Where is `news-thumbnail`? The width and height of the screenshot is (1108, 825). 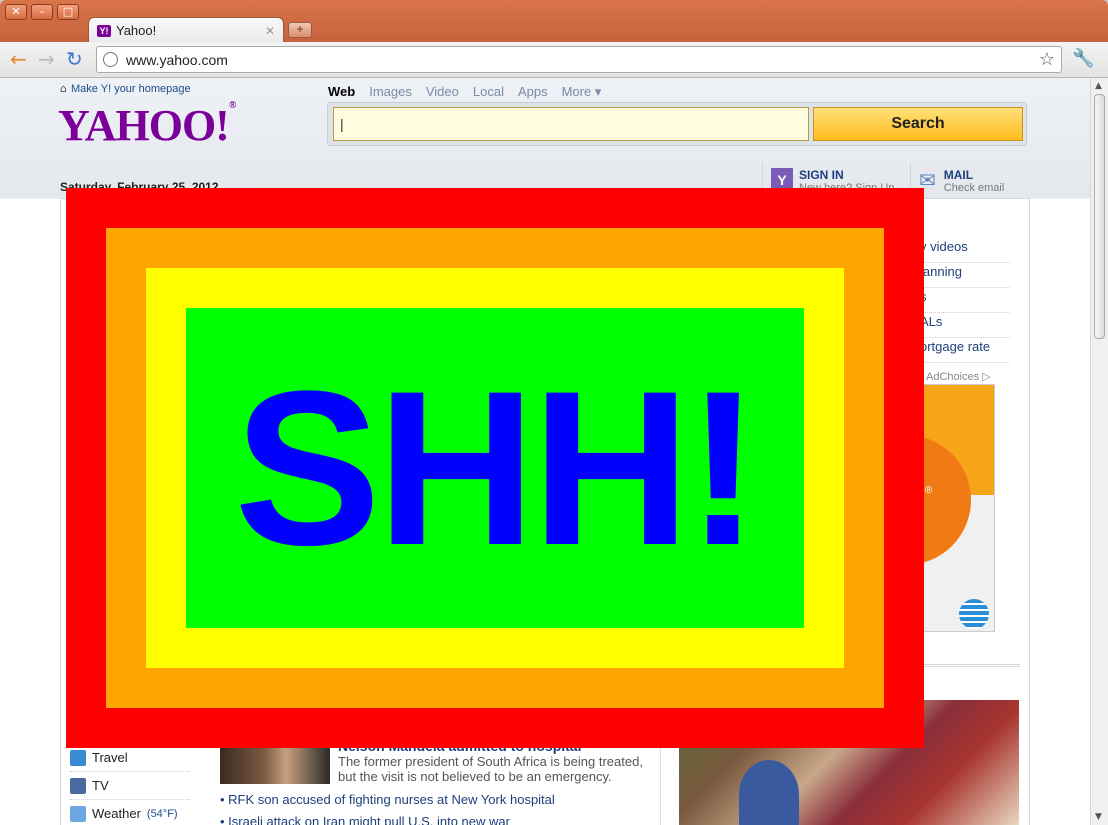 news-thumbnail is located at coordinates (275, 764).